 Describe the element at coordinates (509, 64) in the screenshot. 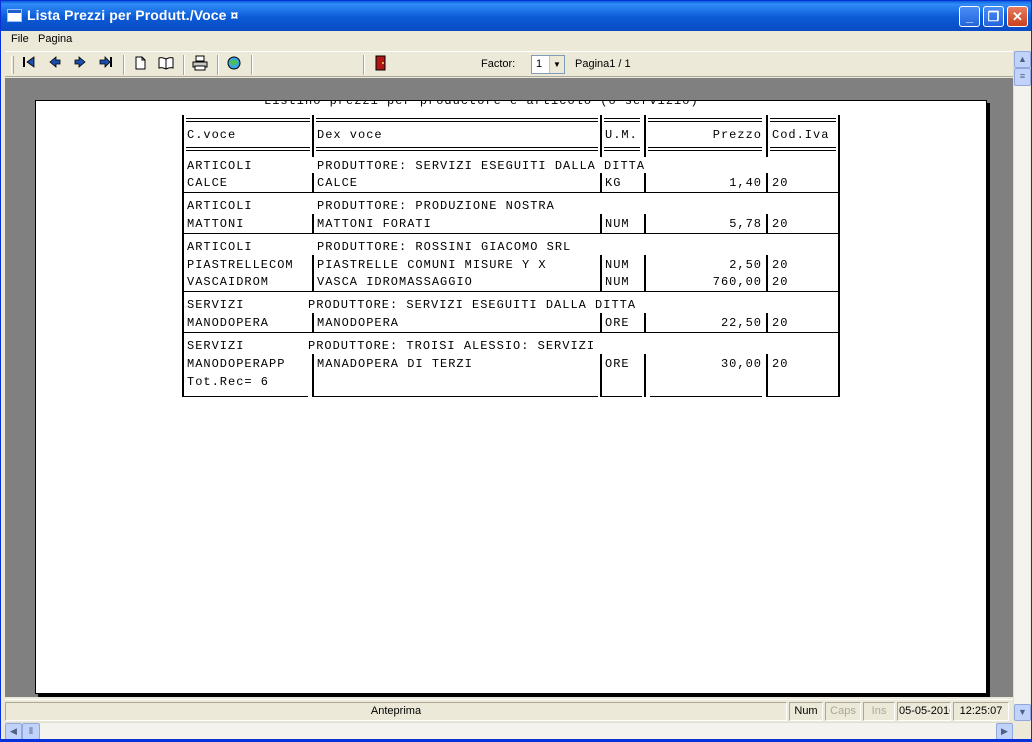

I see `toolbar: Factor: 1 ▼ Pagina1 / 1` at that location.